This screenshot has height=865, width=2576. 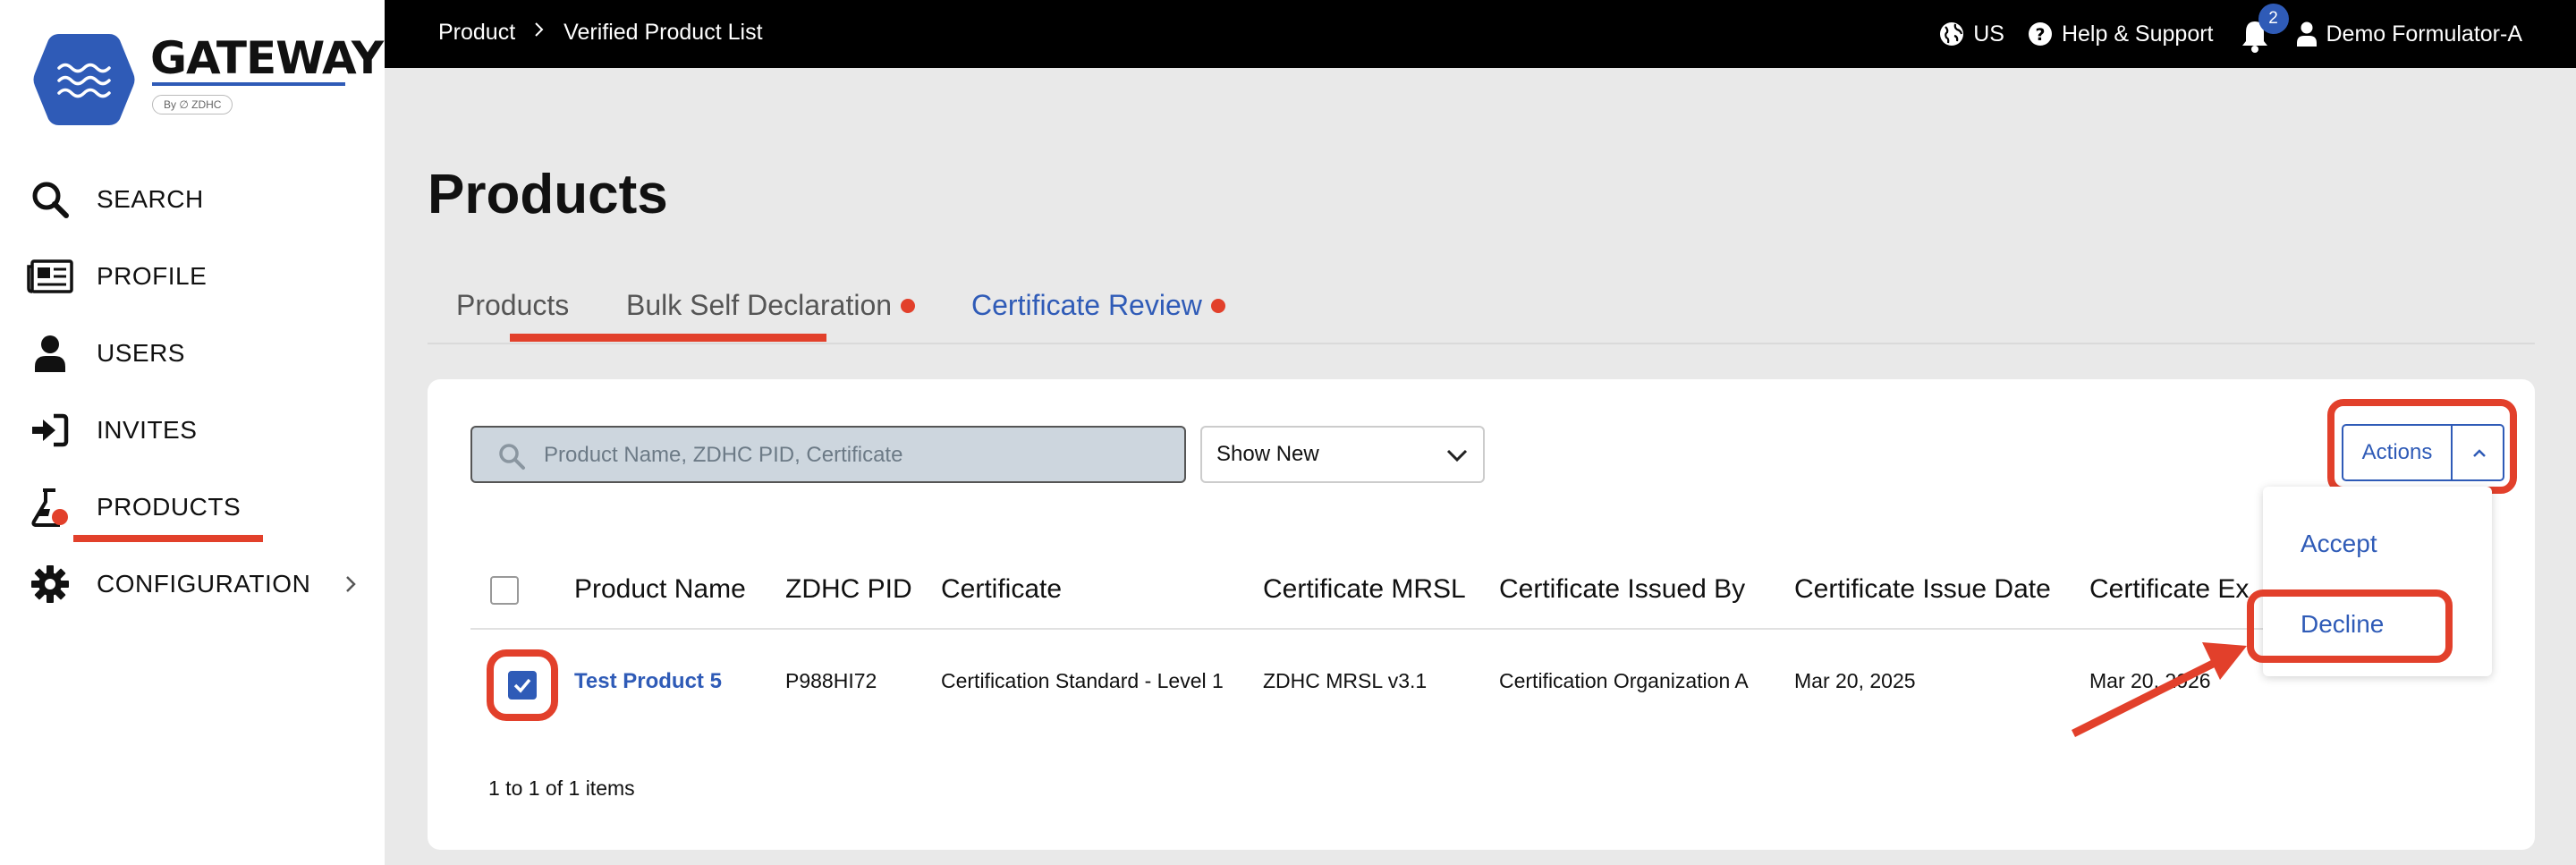 I want to click on profile-card-icon, so click(x=50, y=276).